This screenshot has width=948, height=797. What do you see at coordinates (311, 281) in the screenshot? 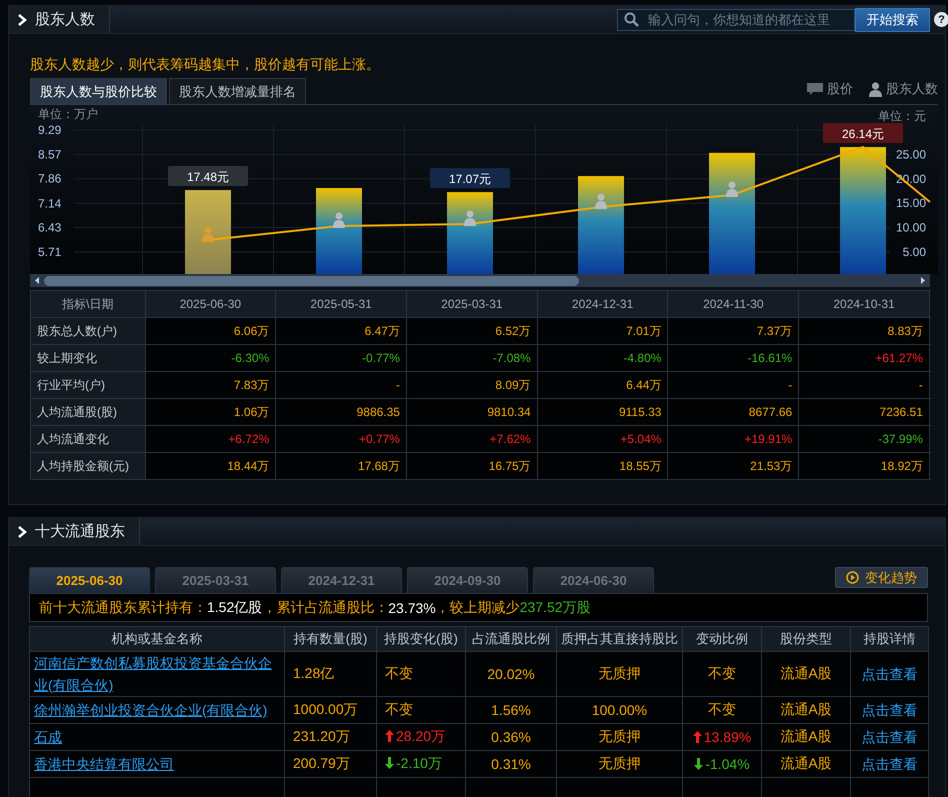
I see `scroll-thumb` at bounding box center [311, 281].